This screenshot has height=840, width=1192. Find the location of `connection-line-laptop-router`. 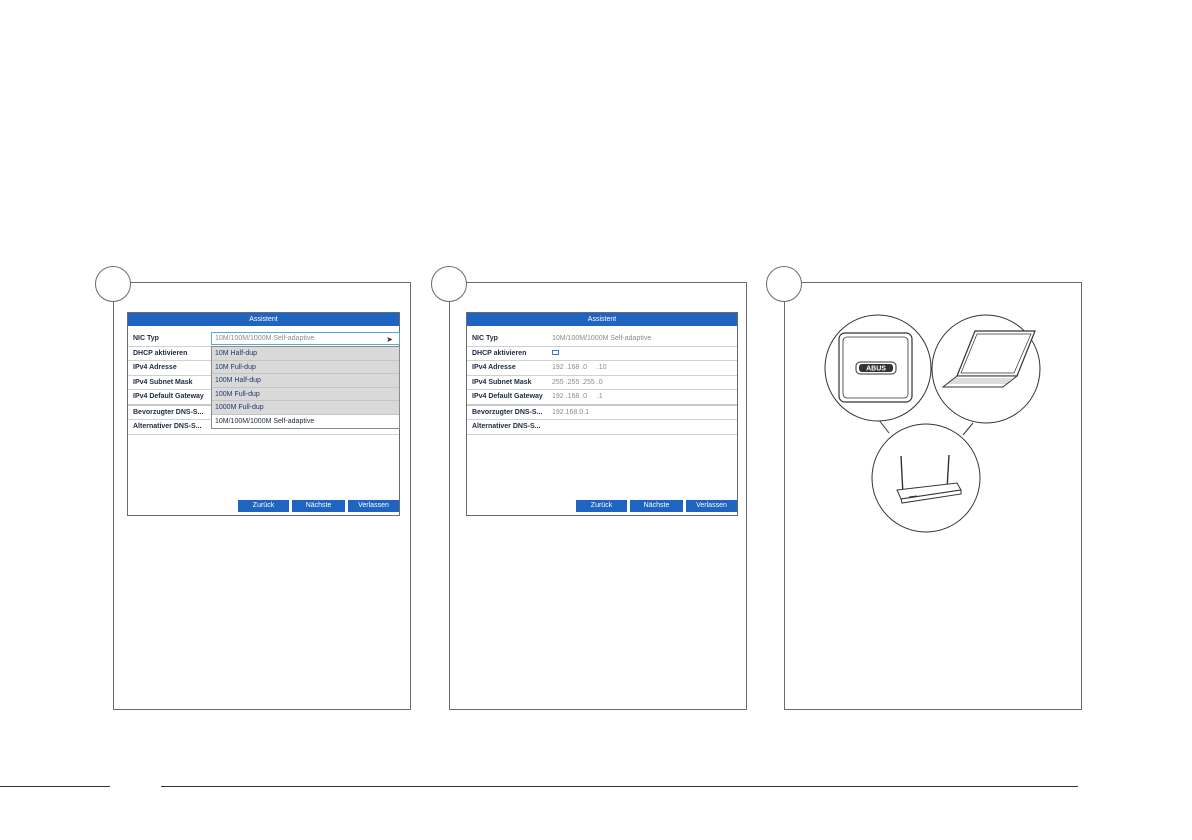

connection-line-laptop-router is located at coordinates (968, 429).